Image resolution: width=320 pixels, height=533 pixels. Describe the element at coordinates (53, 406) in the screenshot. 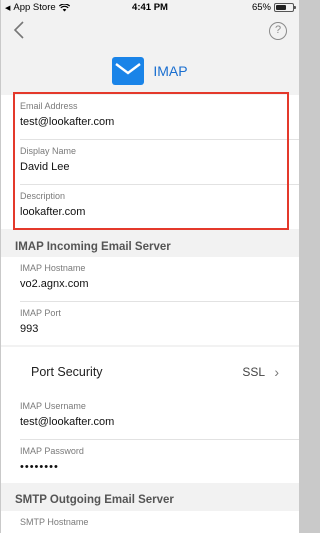

I see `imap-username-label: IMAP Username` at that location.